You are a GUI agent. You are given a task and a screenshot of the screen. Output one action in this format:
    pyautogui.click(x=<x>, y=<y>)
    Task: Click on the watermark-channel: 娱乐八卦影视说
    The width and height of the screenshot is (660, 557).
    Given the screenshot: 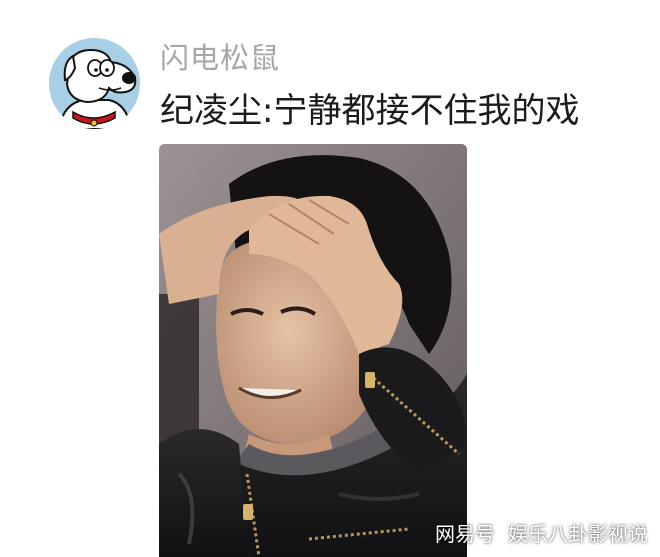 What is the action you would take?
    pyautogui.click(x=578, y=534)
    